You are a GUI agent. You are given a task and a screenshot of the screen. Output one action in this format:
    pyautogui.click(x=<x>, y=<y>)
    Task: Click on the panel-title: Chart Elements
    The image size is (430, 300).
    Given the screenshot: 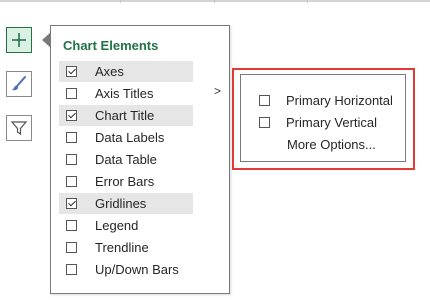 What is the action you would take?
    pyautogui.click(x=111, y=45)
    